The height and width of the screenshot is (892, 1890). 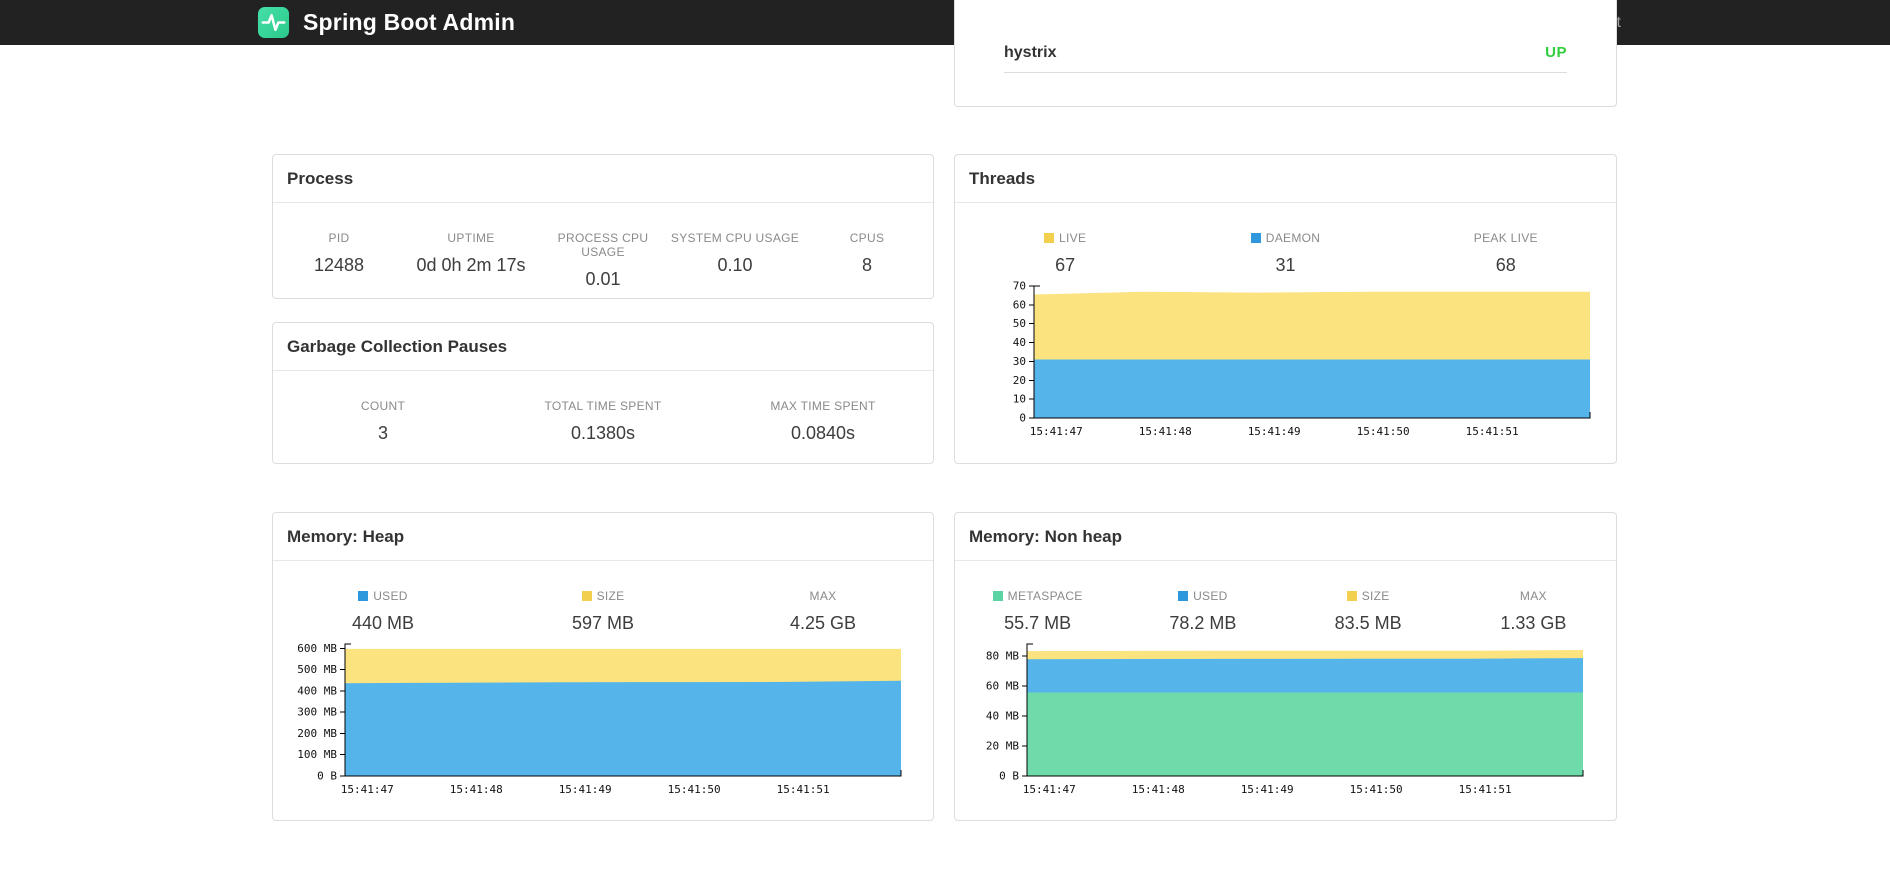 I want to click on stat-pid-label: PID, so click(x=339, y=238).